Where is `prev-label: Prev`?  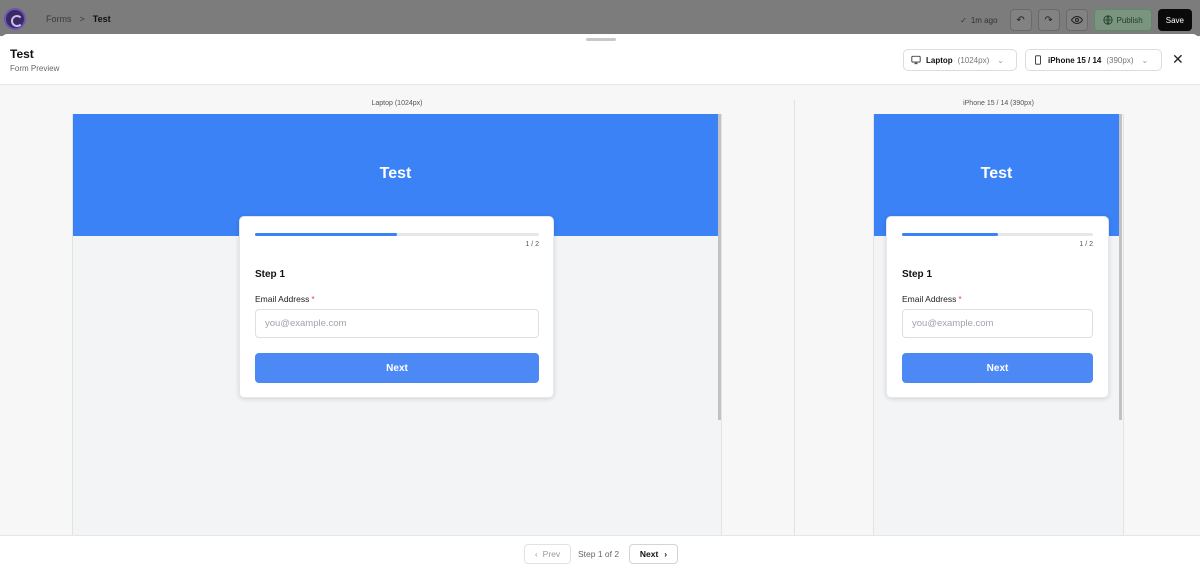 prev-label: Prev is located at coordinates (551, 554).